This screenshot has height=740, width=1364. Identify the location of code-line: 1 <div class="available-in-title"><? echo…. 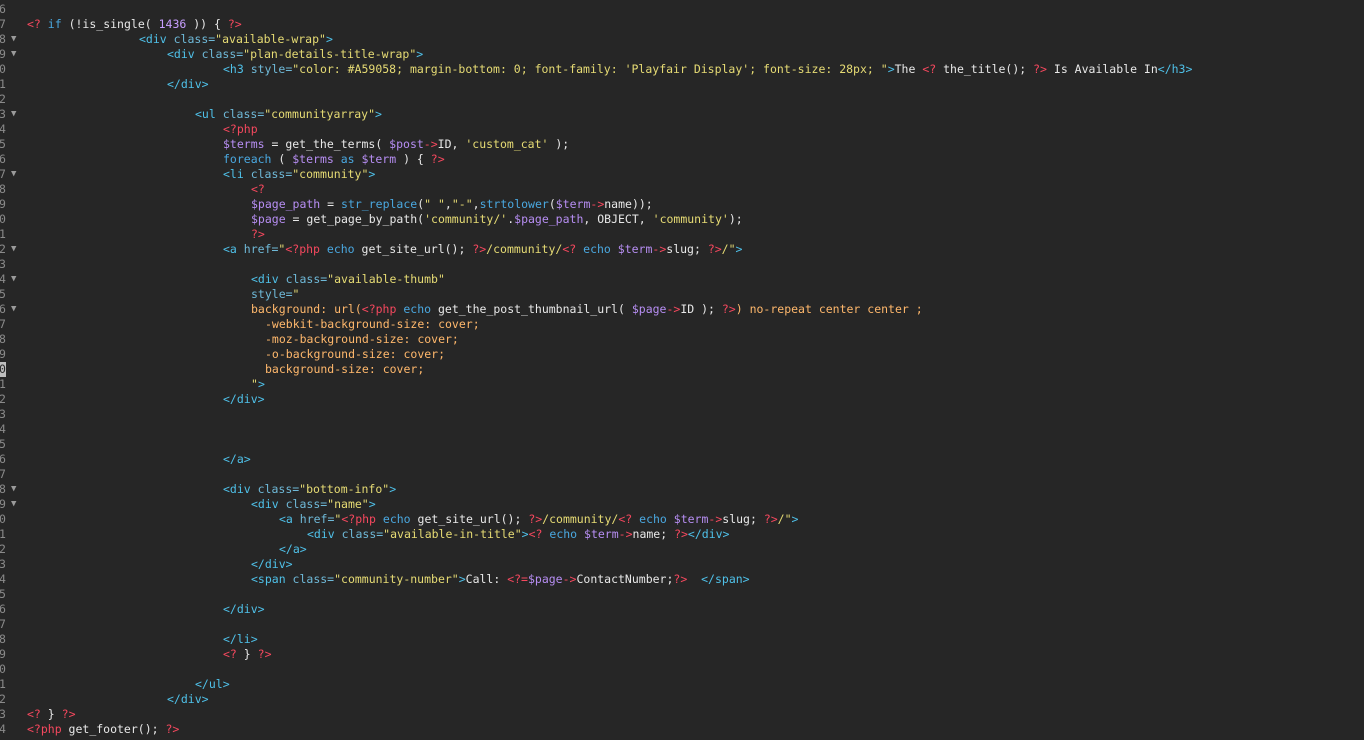
(682, 534).